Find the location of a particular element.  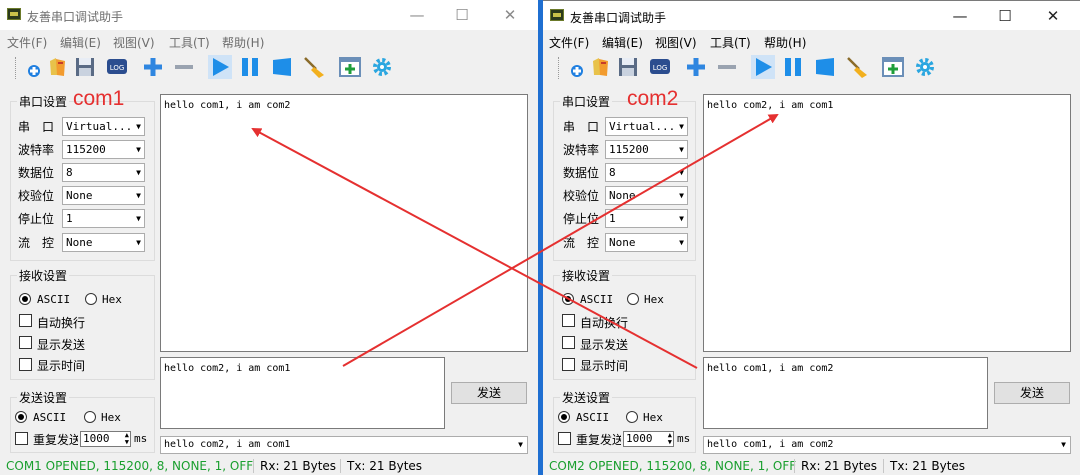

status-divider is located at coordinates (253, 466).